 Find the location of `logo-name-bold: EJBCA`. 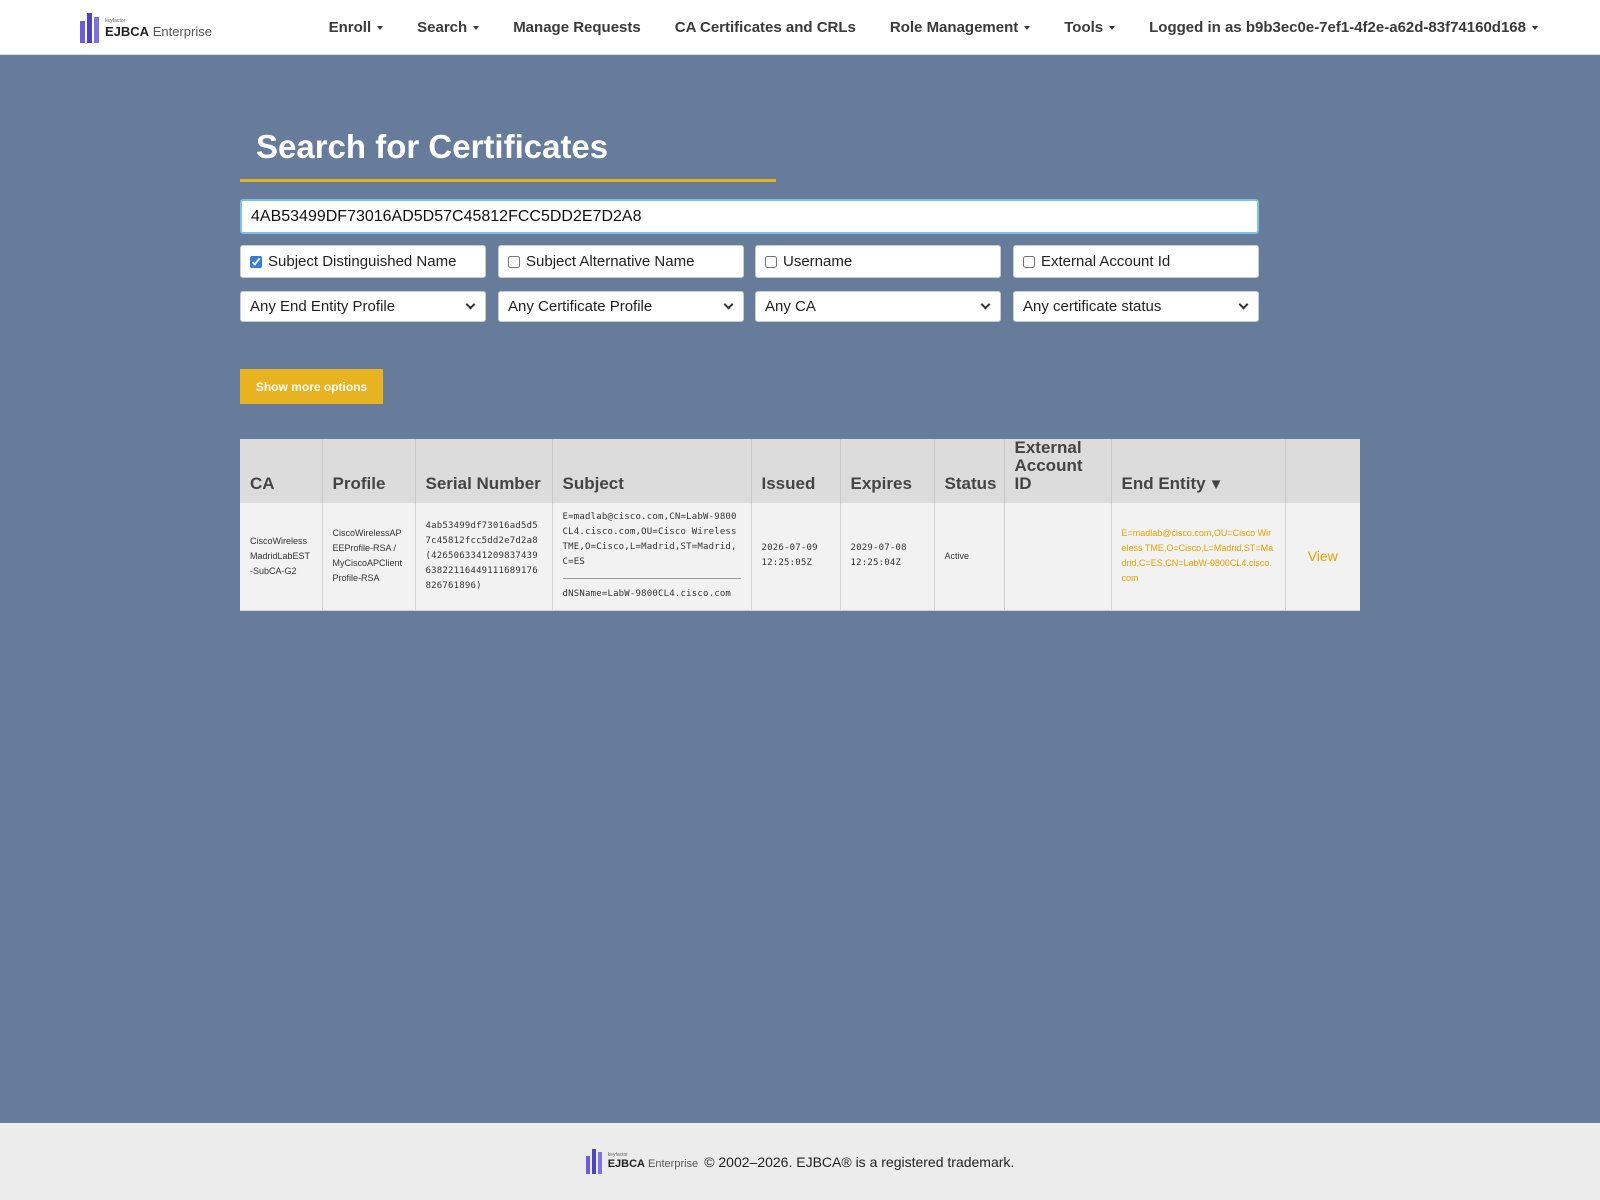

logo-name-bold: EJBCA is located at coordinates (127, 31).